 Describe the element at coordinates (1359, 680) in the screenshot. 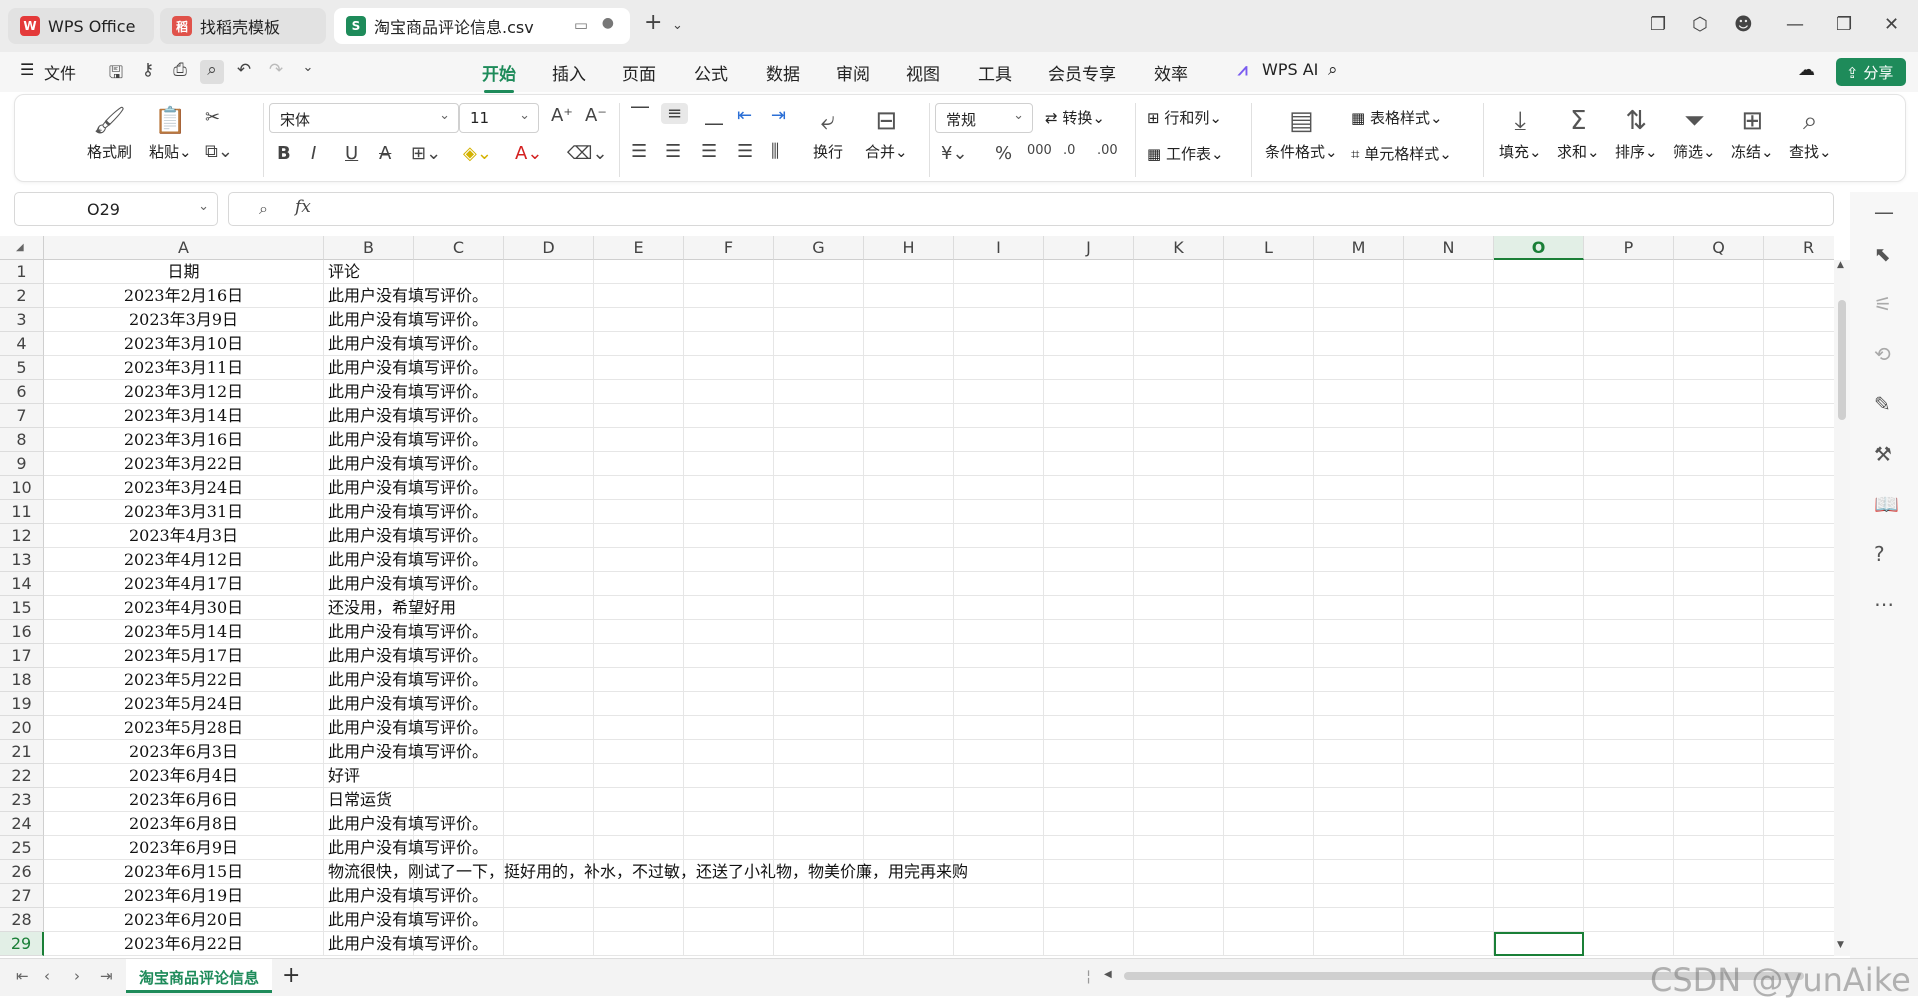

I see `cell-m18` at that location.